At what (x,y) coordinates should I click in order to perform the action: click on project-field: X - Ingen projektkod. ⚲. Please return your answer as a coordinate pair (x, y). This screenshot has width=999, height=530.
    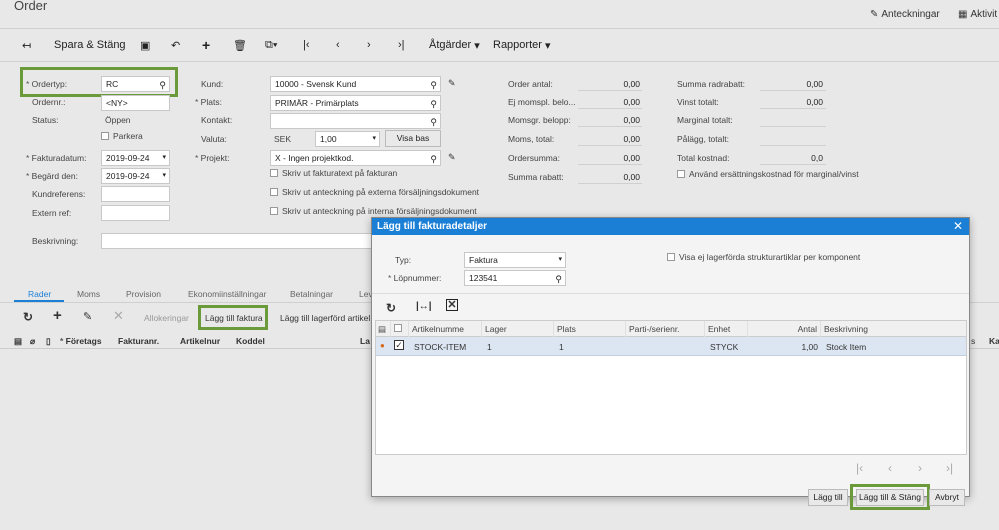
    Looking at the image, I should click on (355, 158).